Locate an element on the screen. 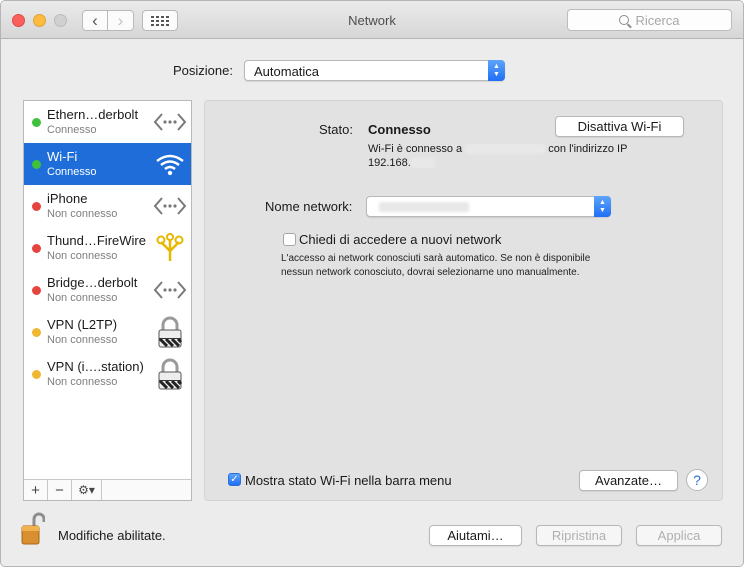  service-name: Thund…FireWire is located at coordinates (96, 240).